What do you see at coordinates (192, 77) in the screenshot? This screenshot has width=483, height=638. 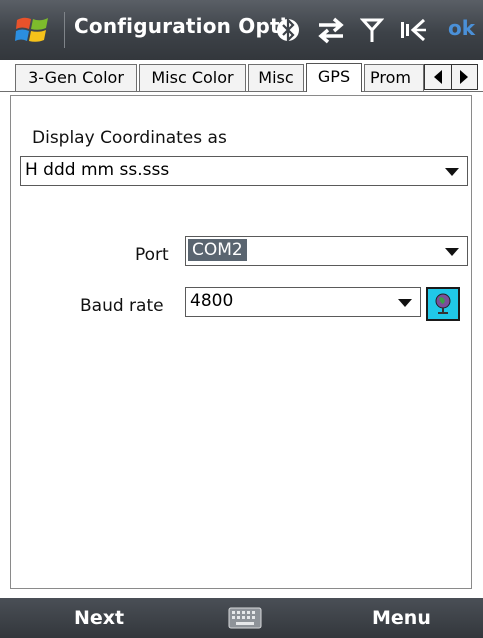 I see `tab-misc-color: Misc Color` at bounding box center [192, 77].